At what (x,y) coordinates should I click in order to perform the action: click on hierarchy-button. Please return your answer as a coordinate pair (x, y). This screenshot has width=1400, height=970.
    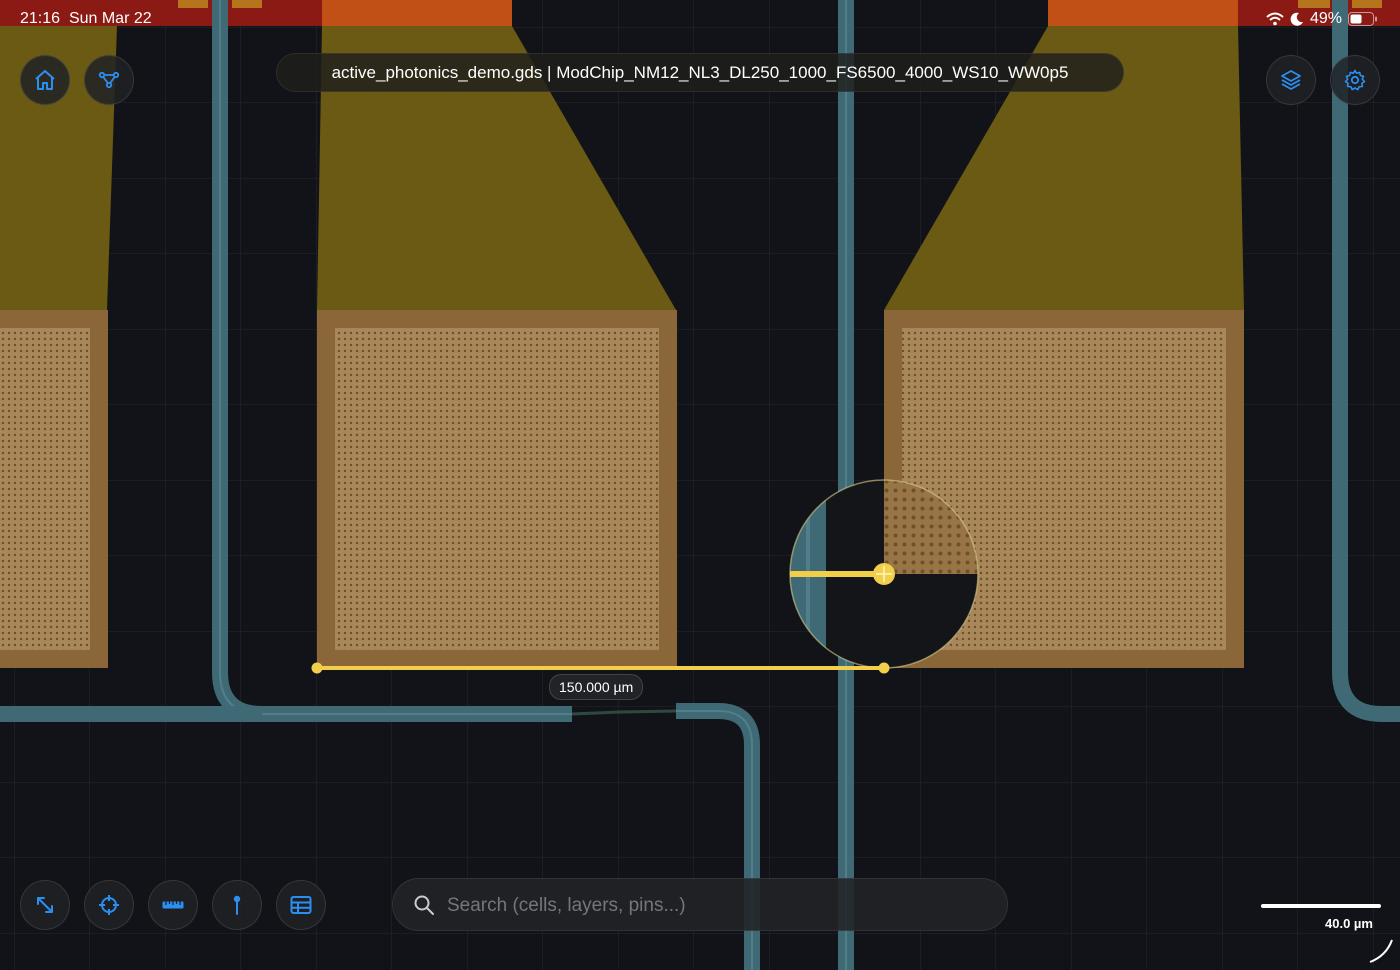
    Looking at the image, I should click on (109, 80).